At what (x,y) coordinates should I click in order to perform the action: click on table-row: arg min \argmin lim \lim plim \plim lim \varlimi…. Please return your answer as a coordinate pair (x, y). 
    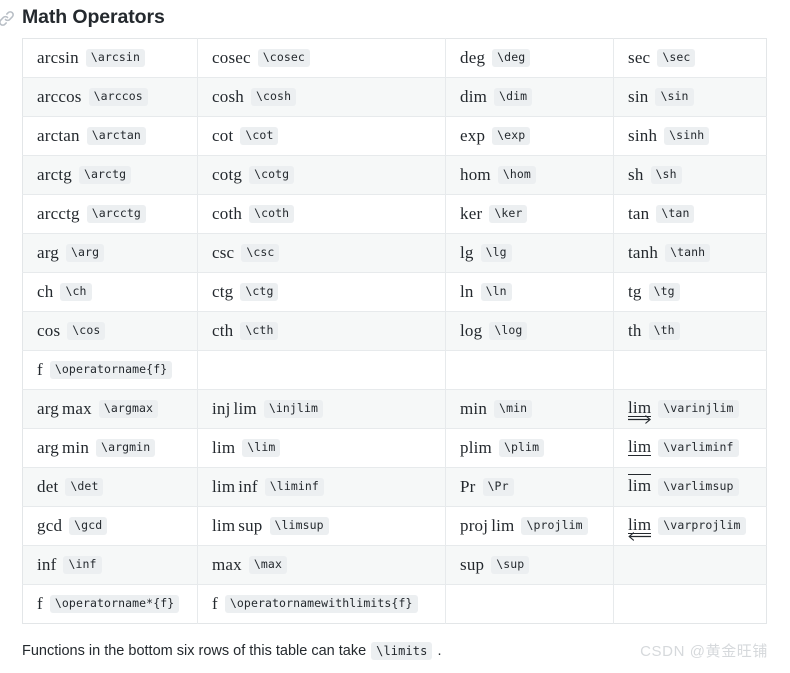
    Looking at the image, I should click on (394, 448).